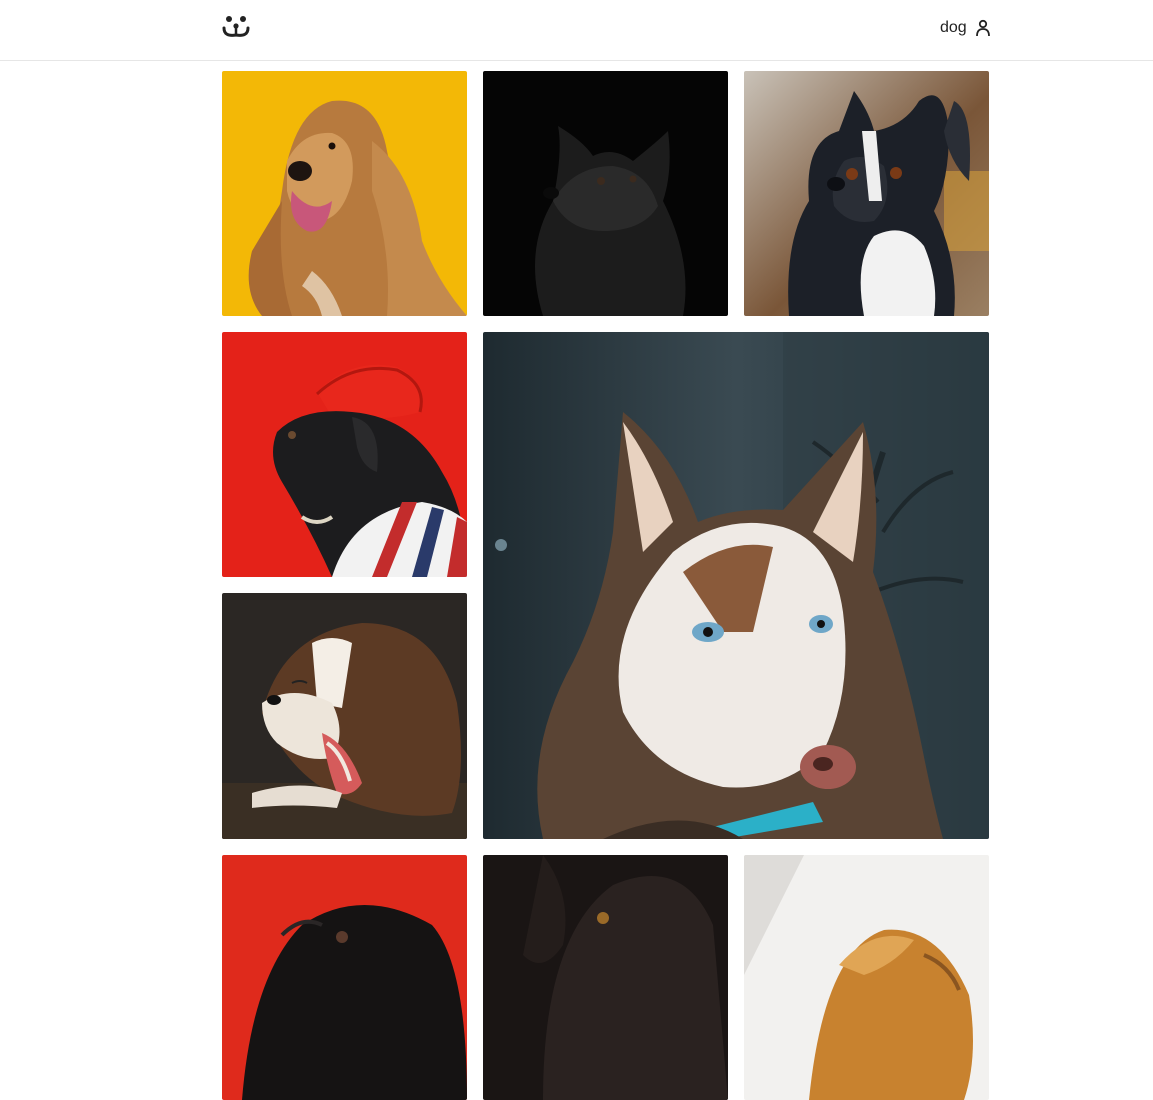 Image resolution: width=1153 pixels, height=1100 pixels. Describe the element at coordinates (605, 977) in the screenshot. I see `photo-black-labrador` at that location.